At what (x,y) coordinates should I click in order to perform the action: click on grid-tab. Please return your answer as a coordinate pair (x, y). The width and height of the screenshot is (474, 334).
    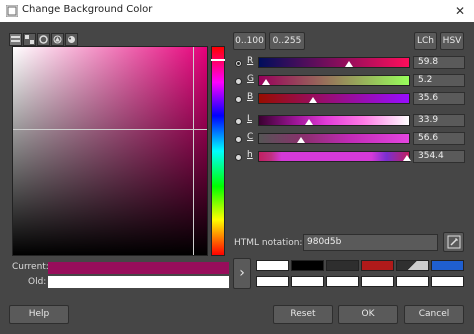
    Looking at the image, I should click on (29, 39).